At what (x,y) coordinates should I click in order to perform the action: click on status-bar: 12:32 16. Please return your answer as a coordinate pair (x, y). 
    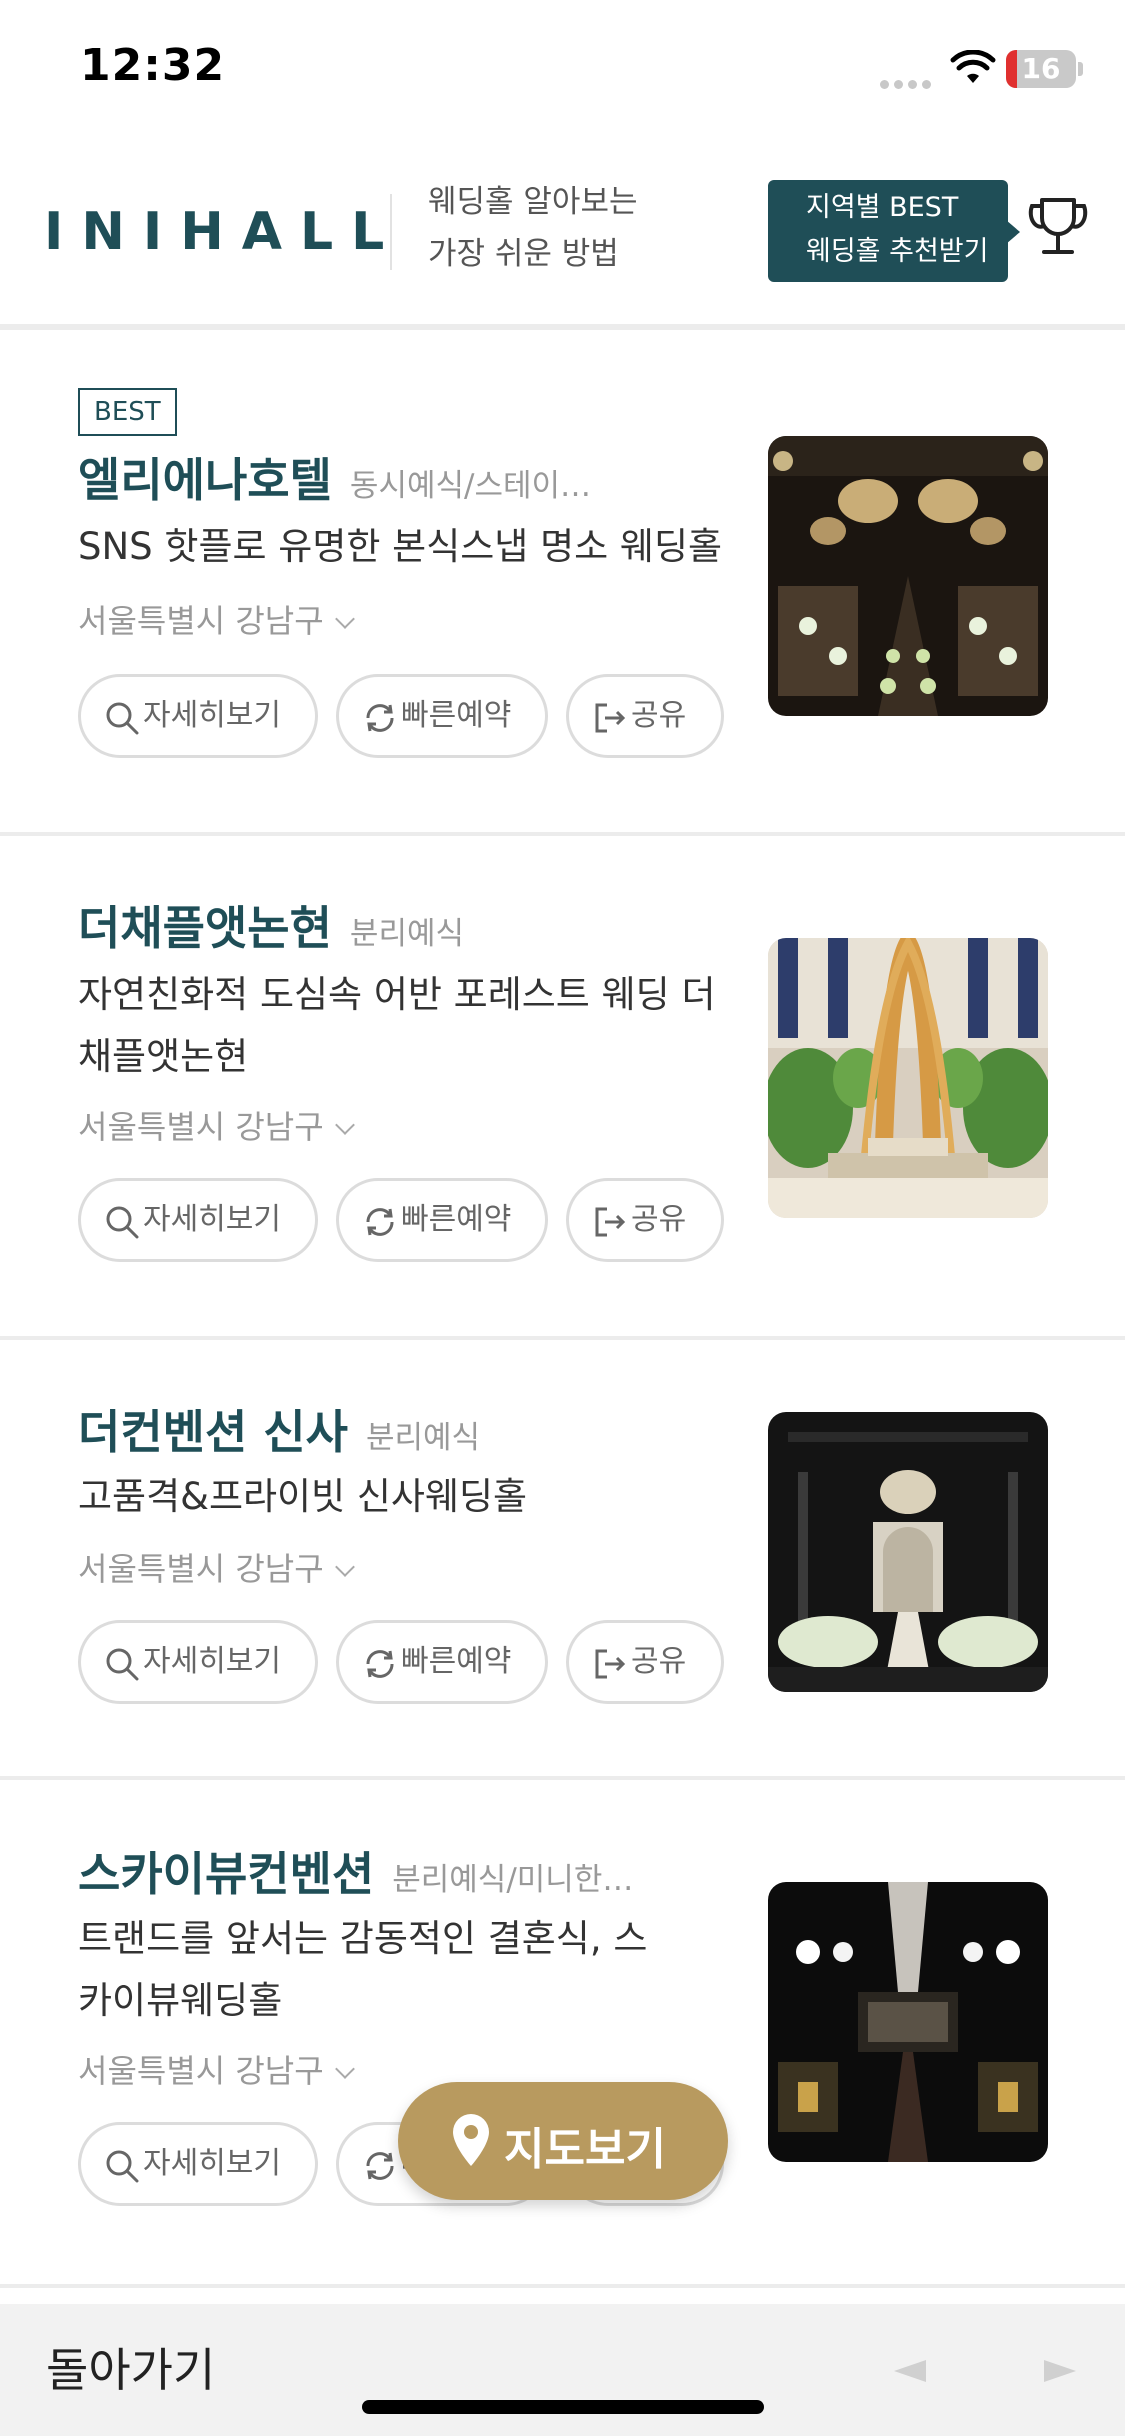
    Looking at the image, I should click on (562, 70).